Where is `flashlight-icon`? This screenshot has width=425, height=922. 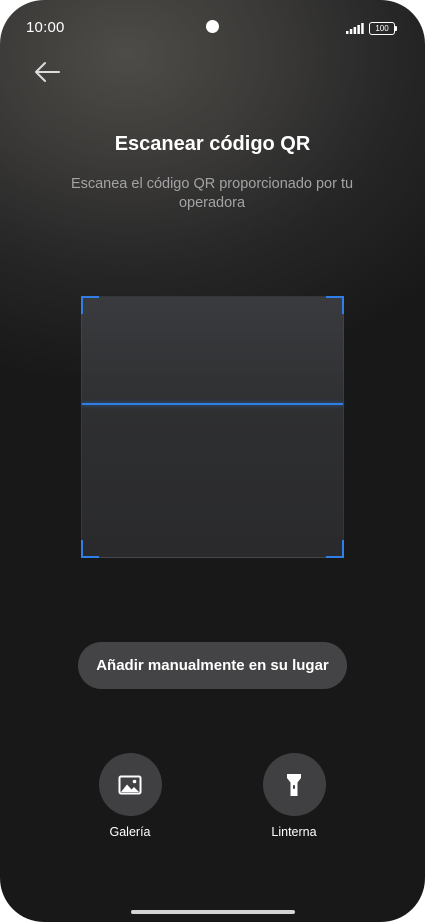 flashlight-icon is located at coordinates (294, 784).